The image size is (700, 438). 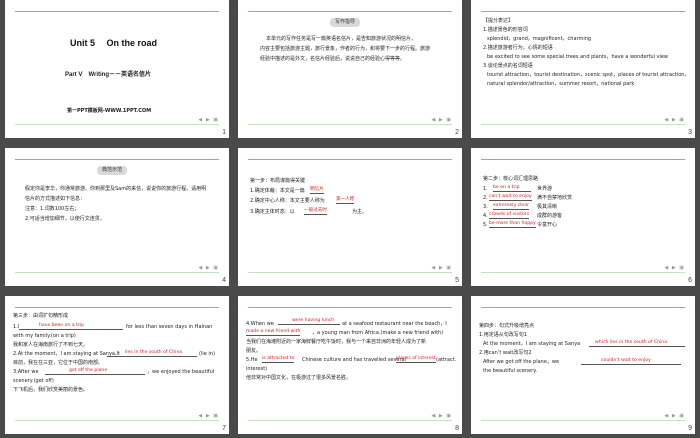 What do you see at coordinates (52, 209) in the screenshot?
I see `text-line: 注意：1.词数100左右；` at bounding box center [52, 209].